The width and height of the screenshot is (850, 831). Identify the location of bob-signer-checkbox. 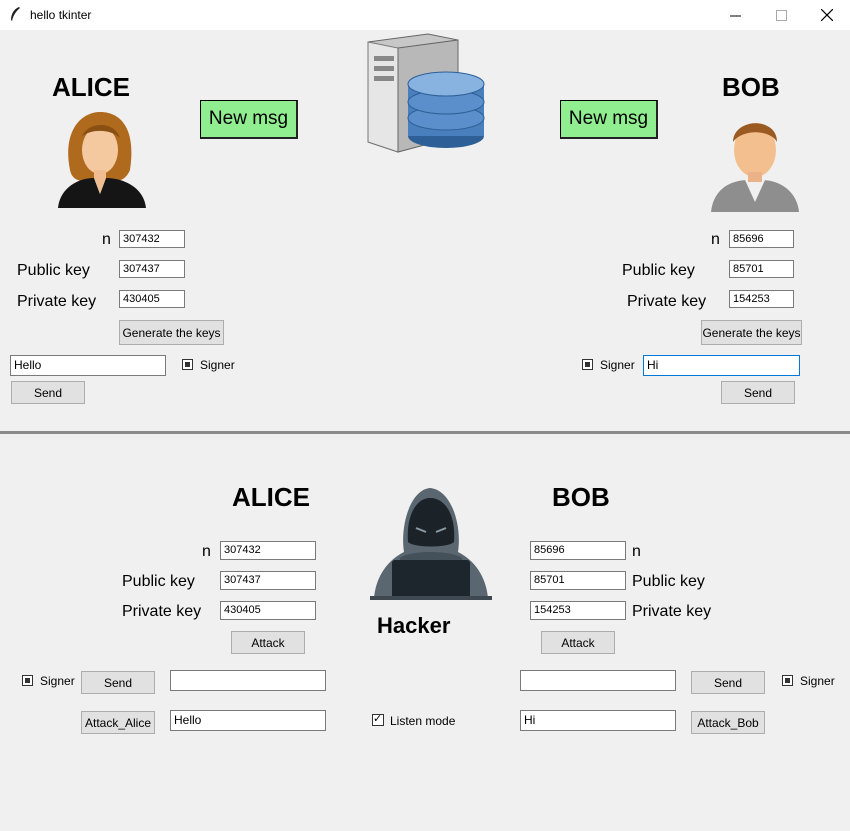
(587, 364).